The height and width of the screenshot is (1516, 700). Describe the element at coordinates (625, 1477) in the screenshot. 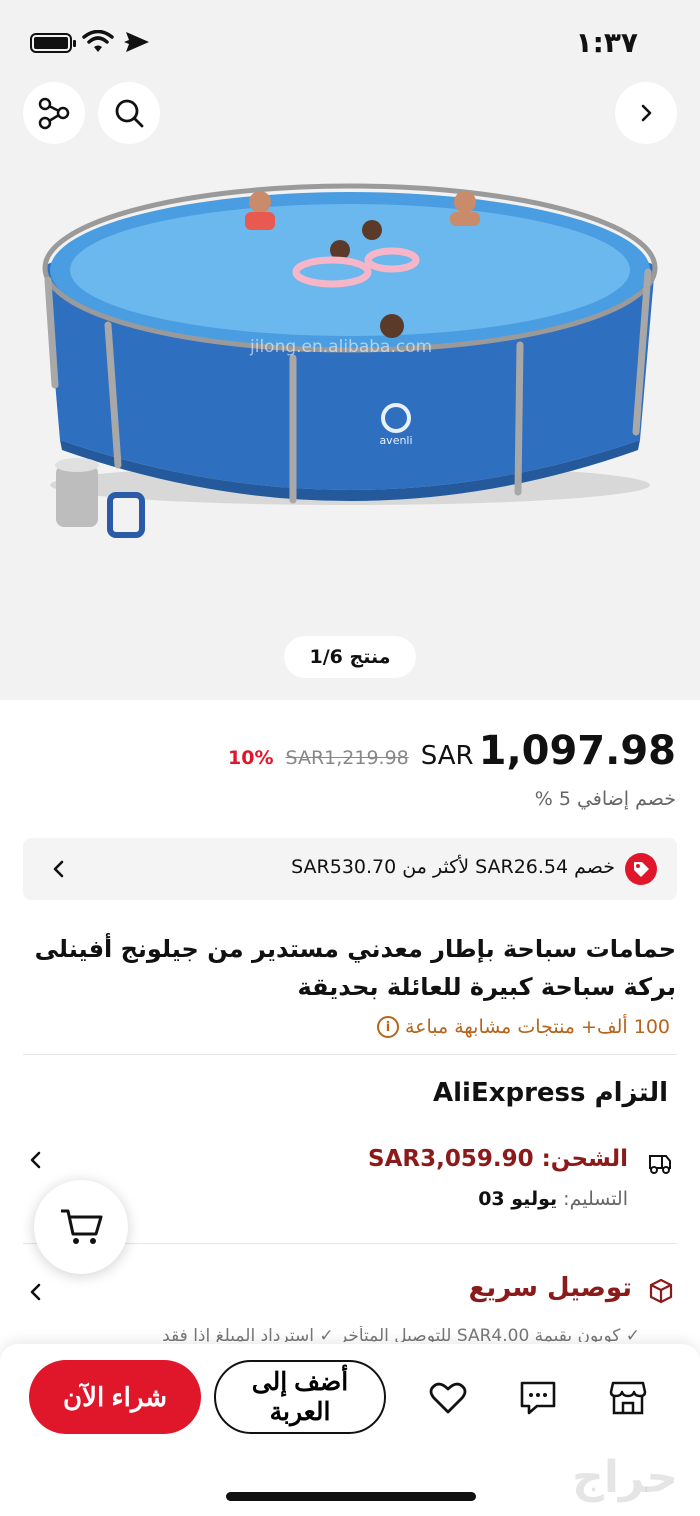

I see `haraj-watermark: حراج` at that location.